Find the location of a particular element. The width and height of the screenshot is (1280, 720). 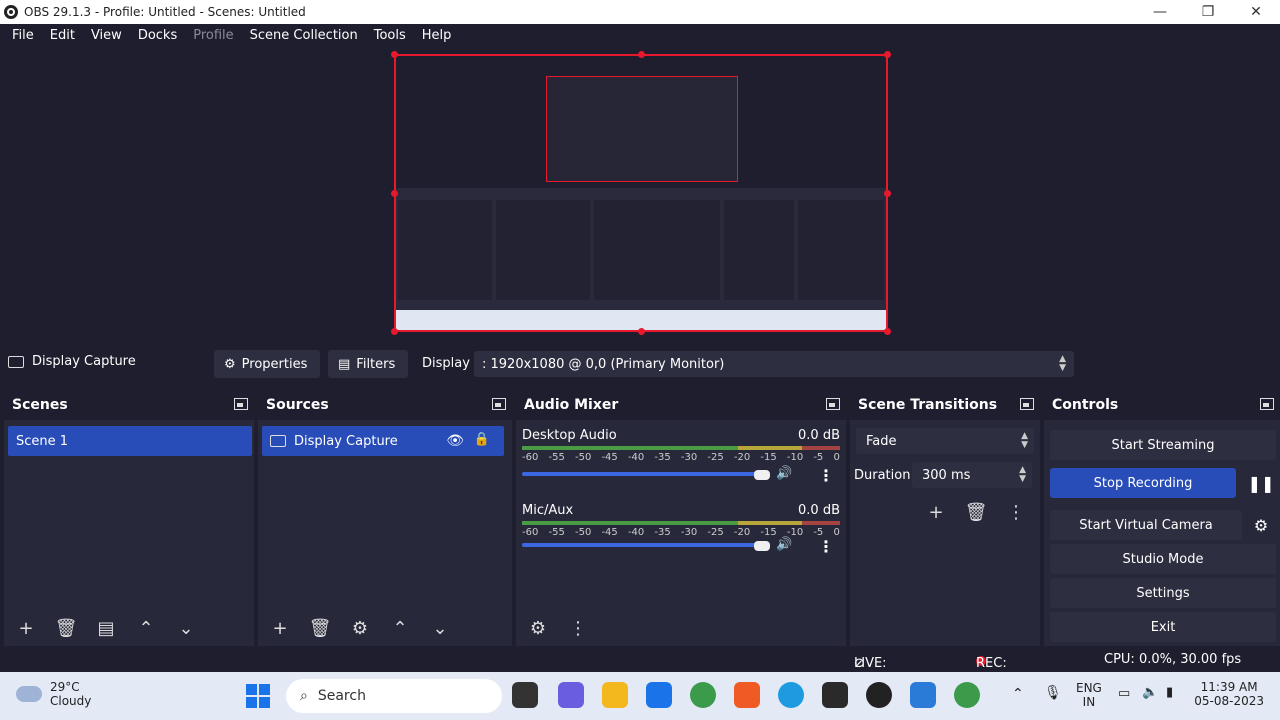

clock: 11:39 AM 05-08-2023 is located at coordinates (1229, 694).